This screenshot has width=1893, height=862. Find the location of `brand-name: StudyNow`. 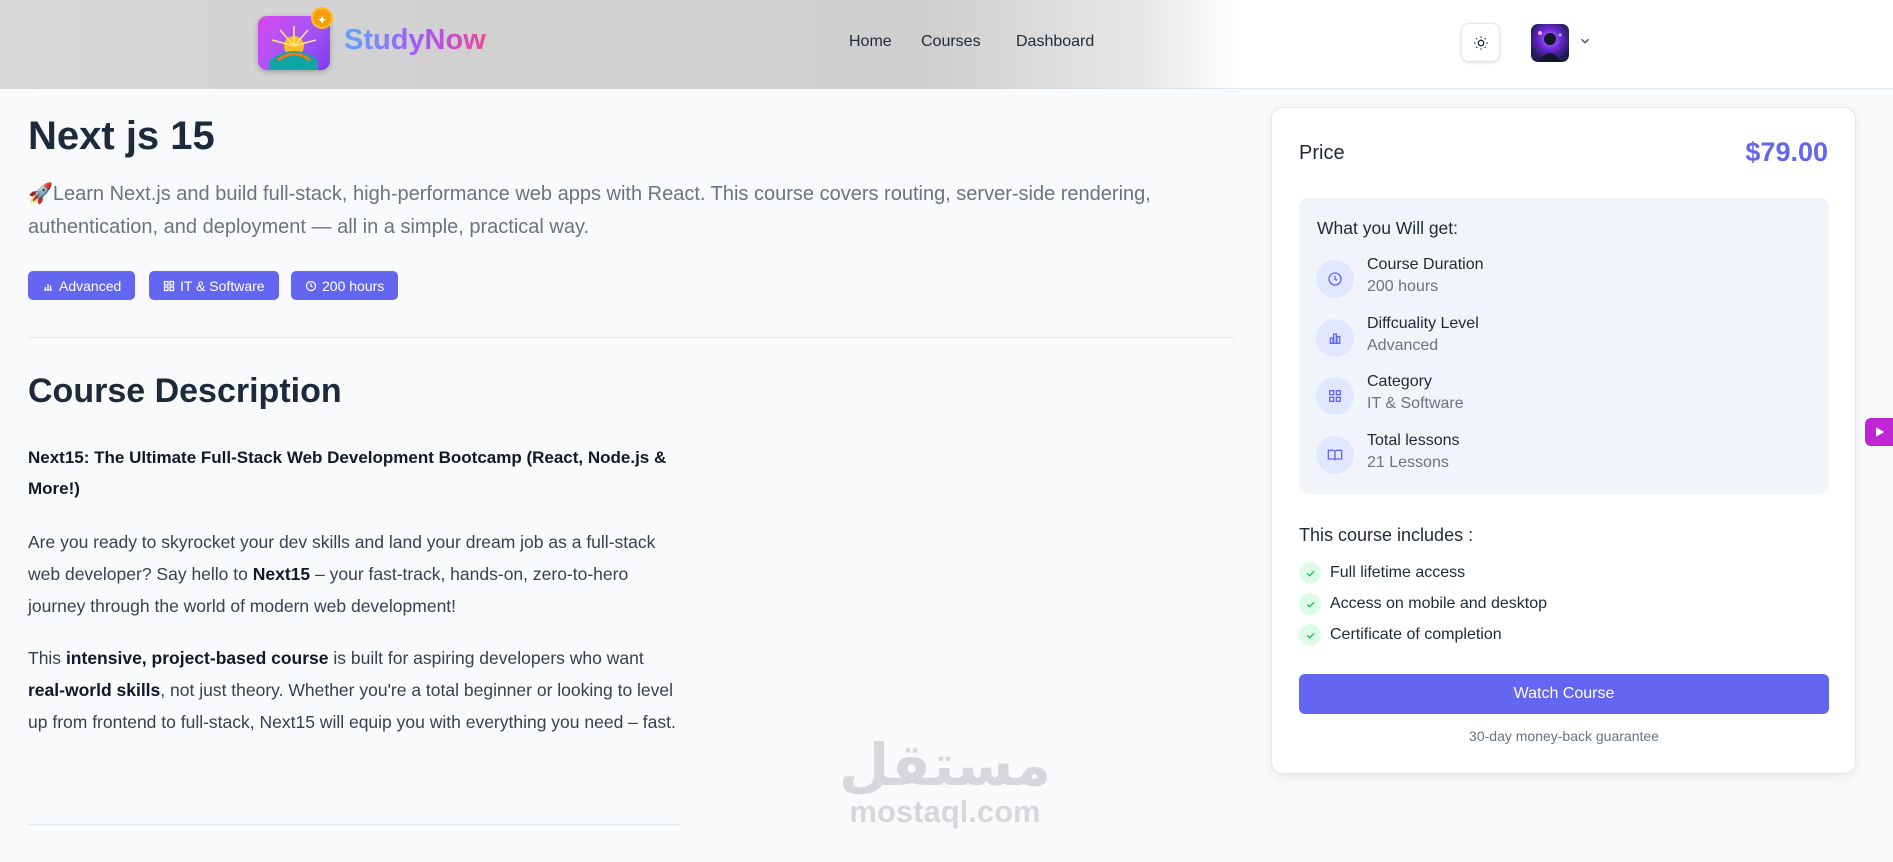

brand-name: StudyNow is located at coordinates (415, 40).